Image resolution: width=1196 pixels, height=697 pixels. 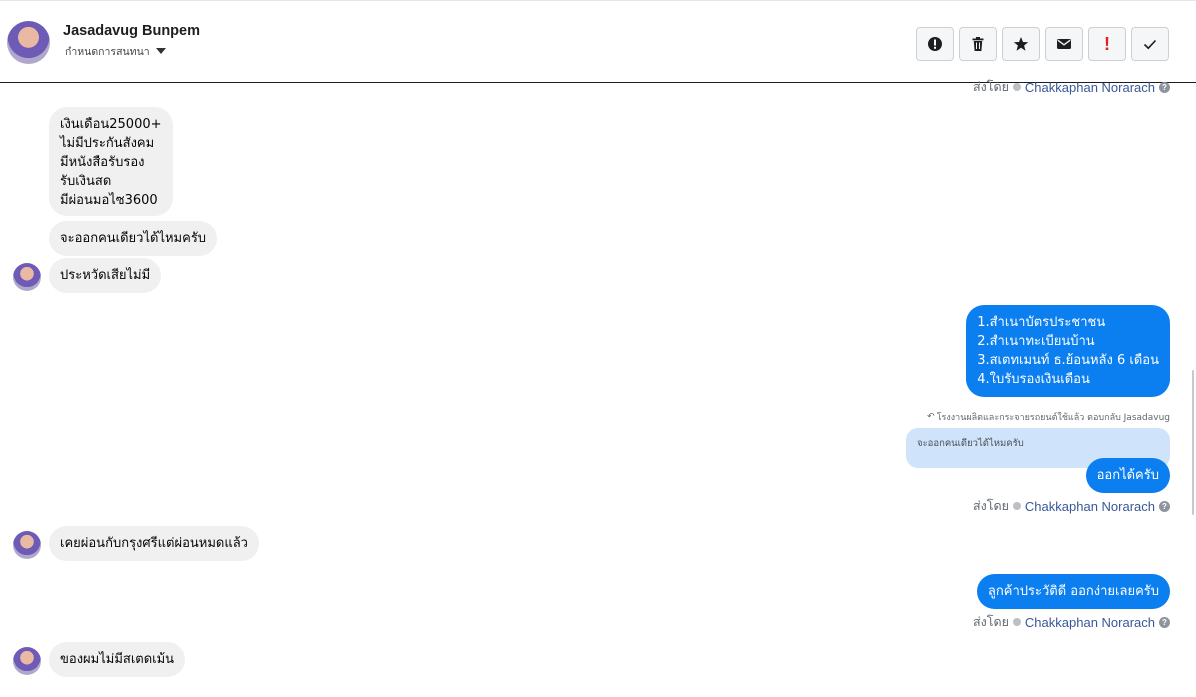 I want to click on message-line: รับเงินสด, so click(x=86, y=181).